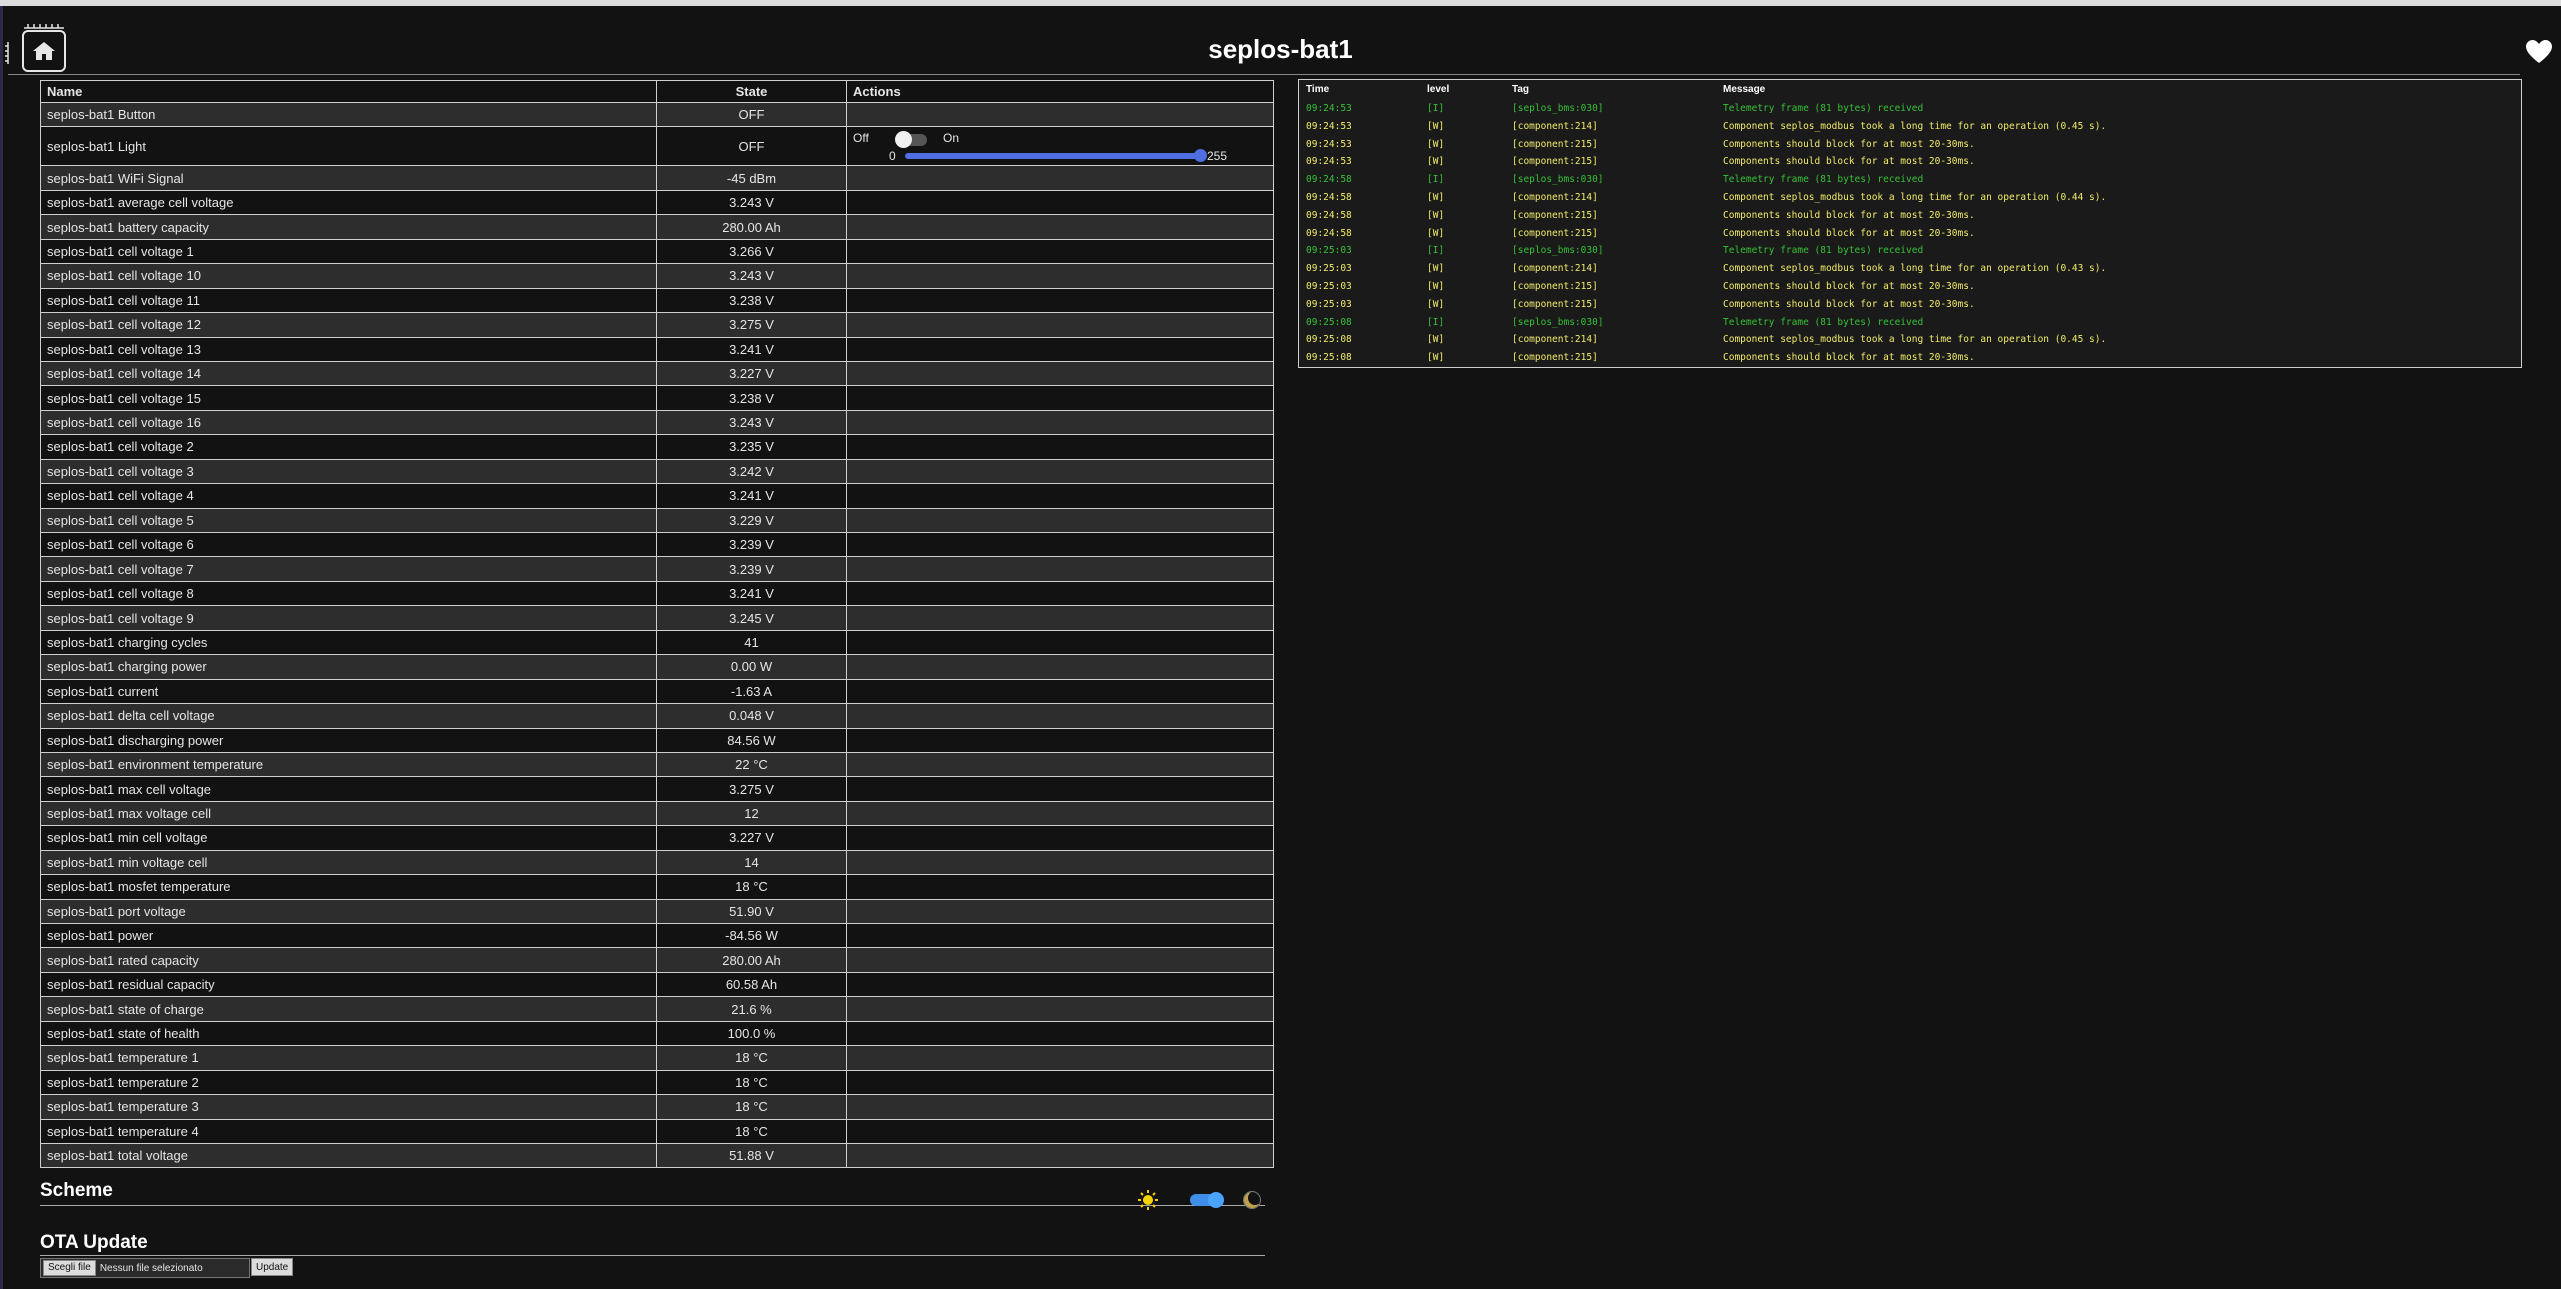 The width and height of the screenshot is (2561, 1289). What do you see at coordinates (892, 156) in the screenshot?
I see `brightness-min-label: 0` at bounding box center [892, 156].